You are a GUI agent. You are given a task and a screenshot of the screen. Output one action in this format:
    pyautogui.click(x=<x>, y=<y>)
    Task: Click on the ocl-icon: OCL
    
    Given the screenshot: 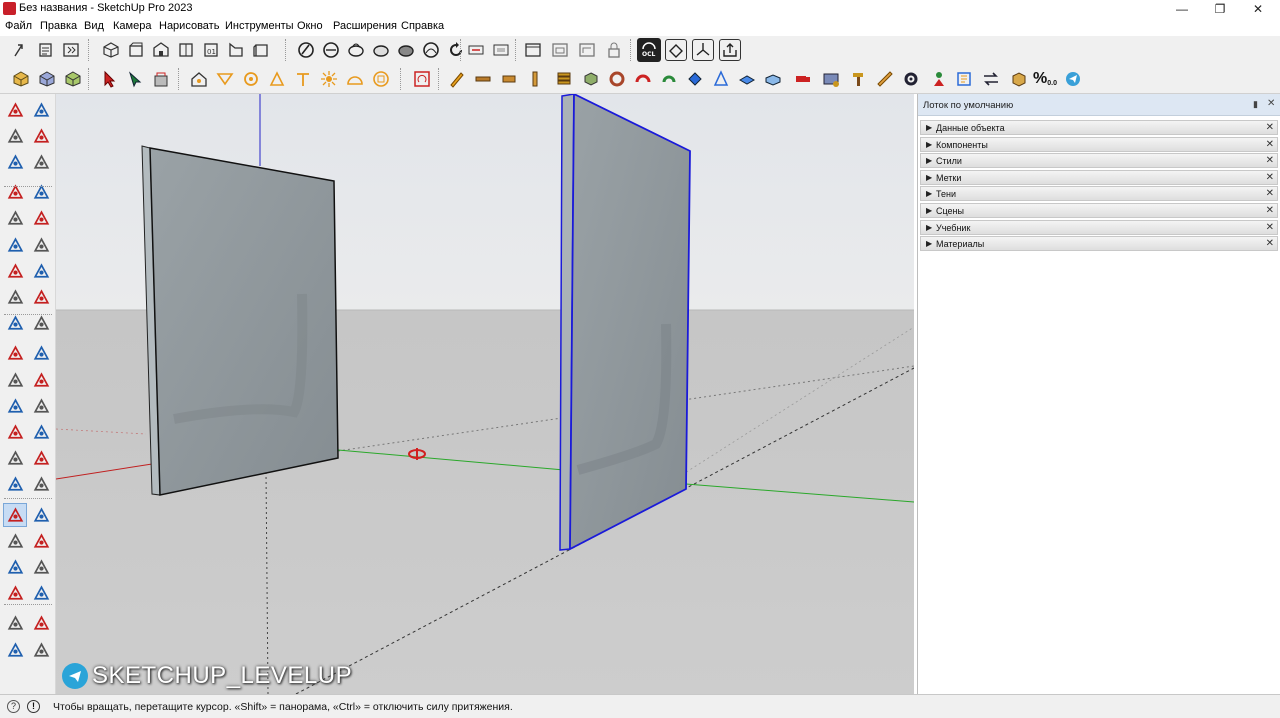 What is the action you would take?
    pyautogui.click(x=649, y=50)
    